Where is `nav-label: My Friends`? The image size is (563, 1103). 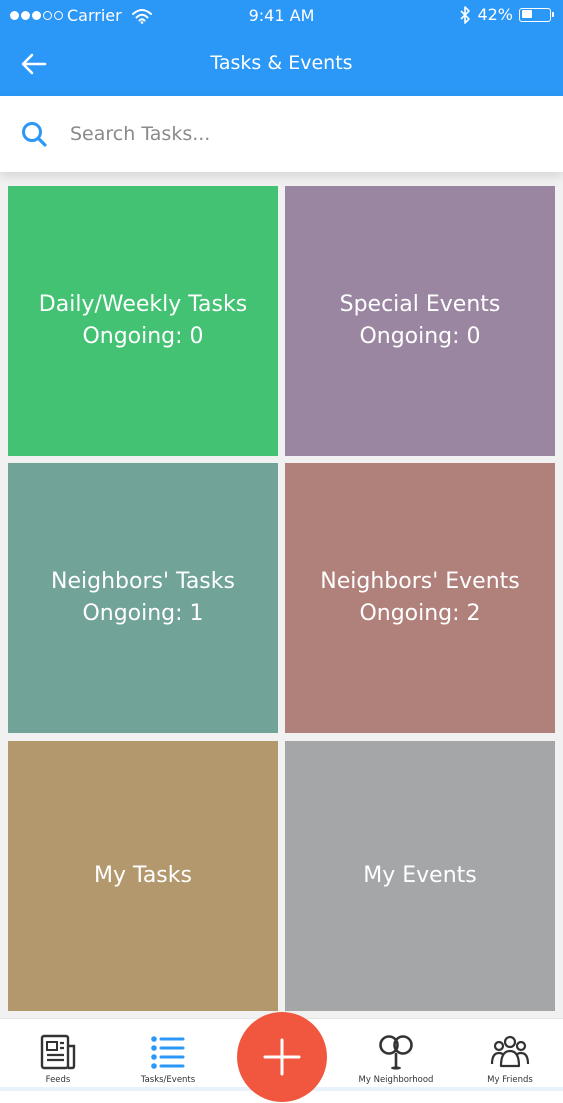 nav-label: My Friends is located at coordinates (510, 1080).